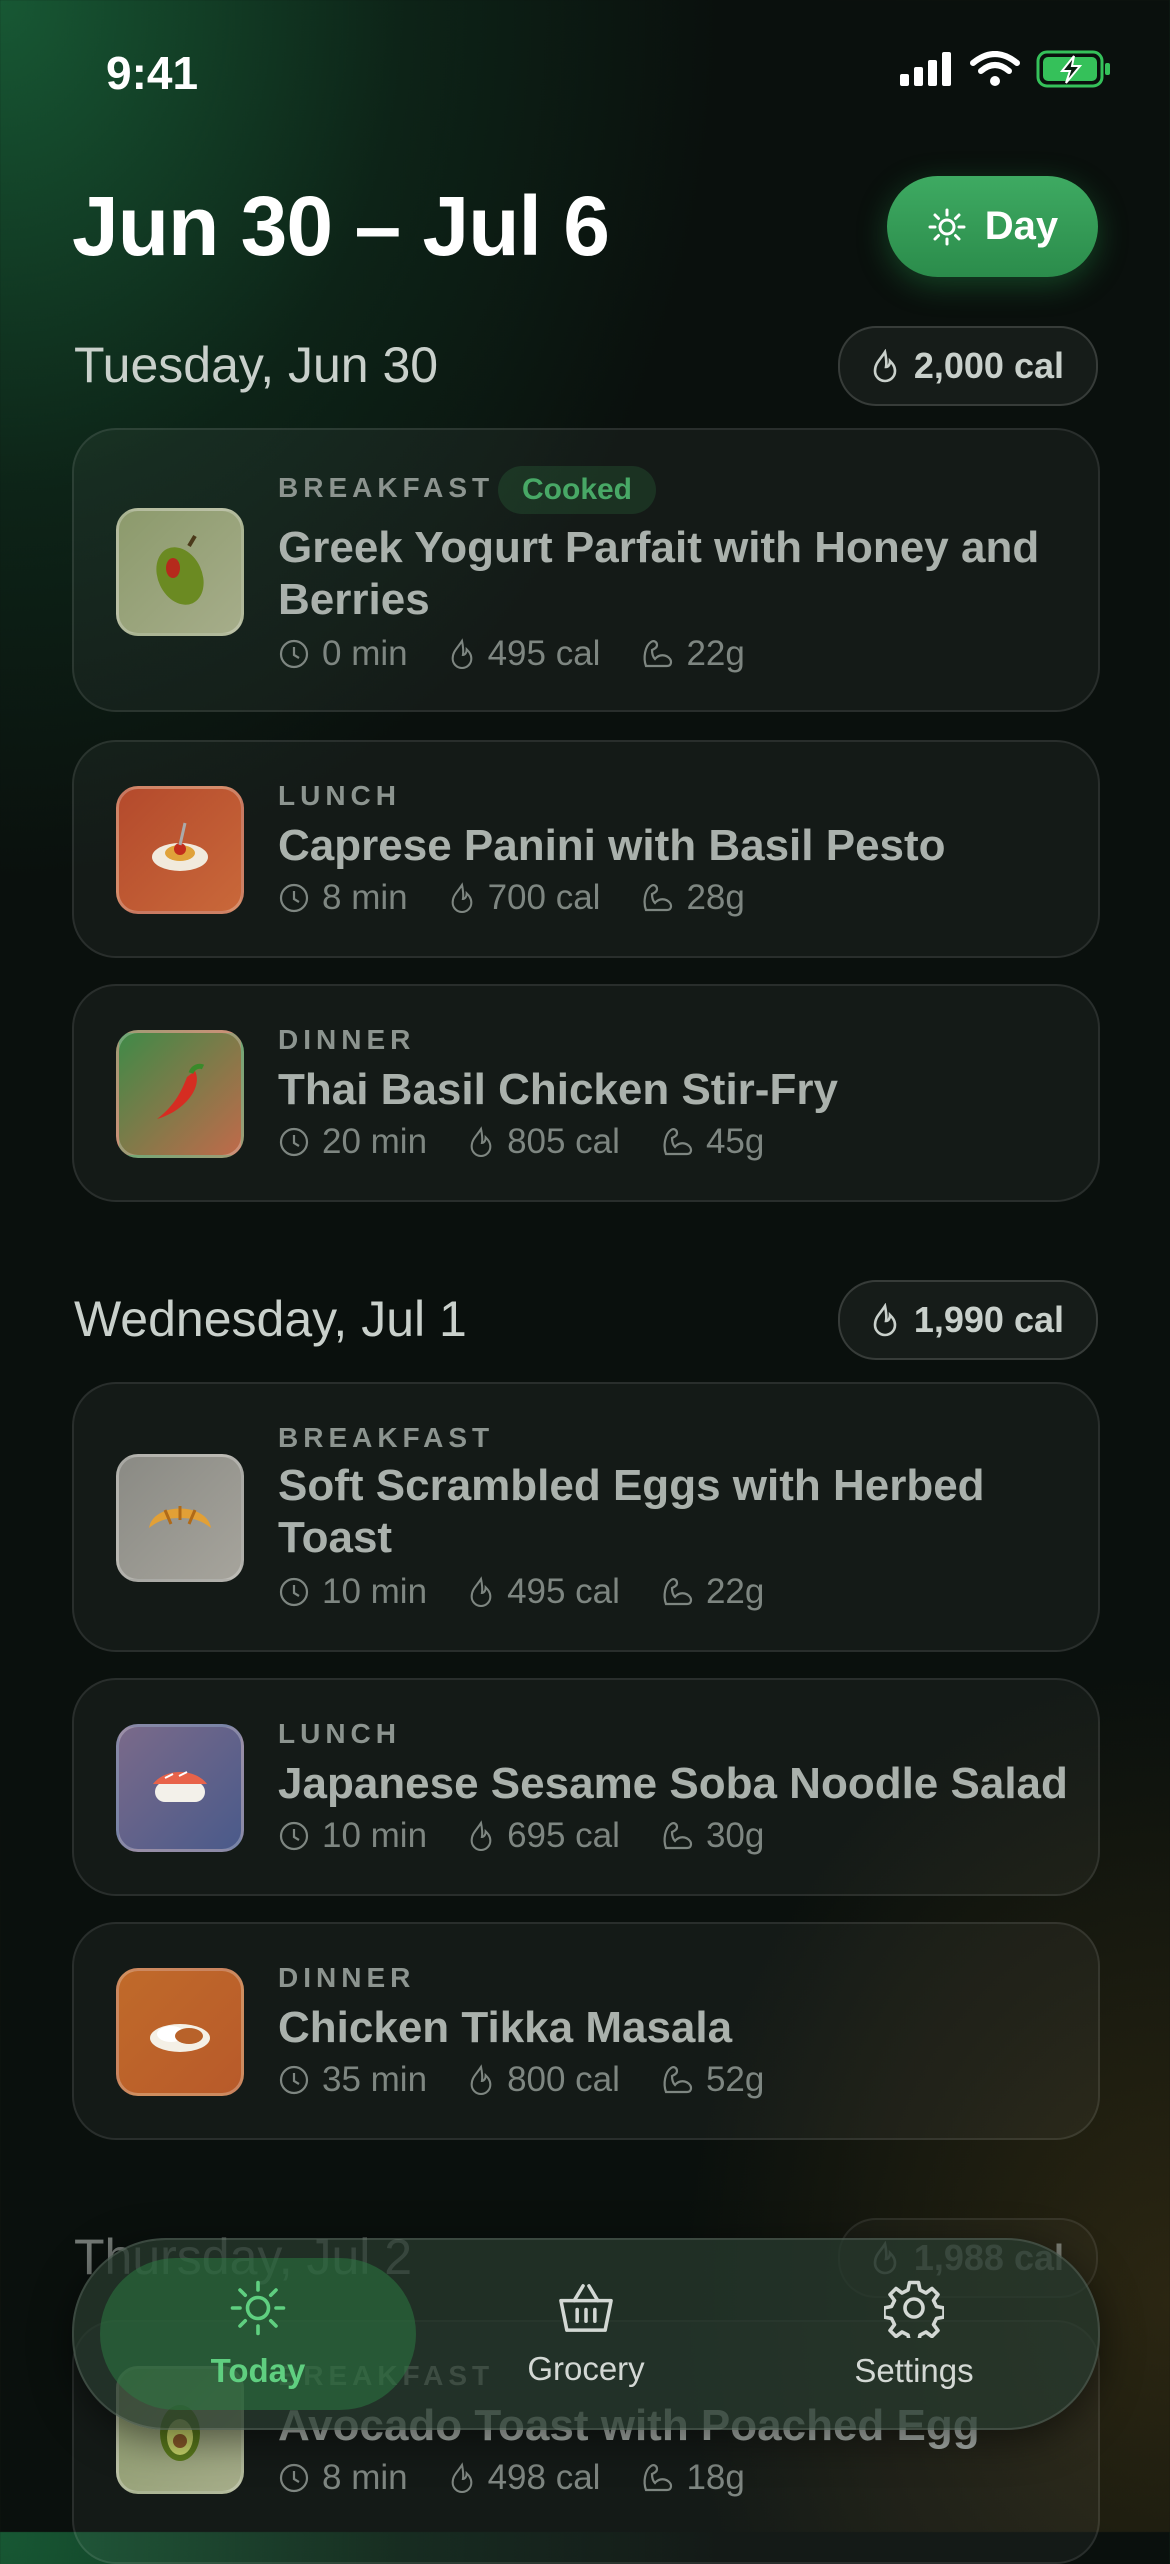  What do you see at coordinates (180, 1788) in the screenshot?
I see `sushi-icon` at bounding box center [180, 1788].